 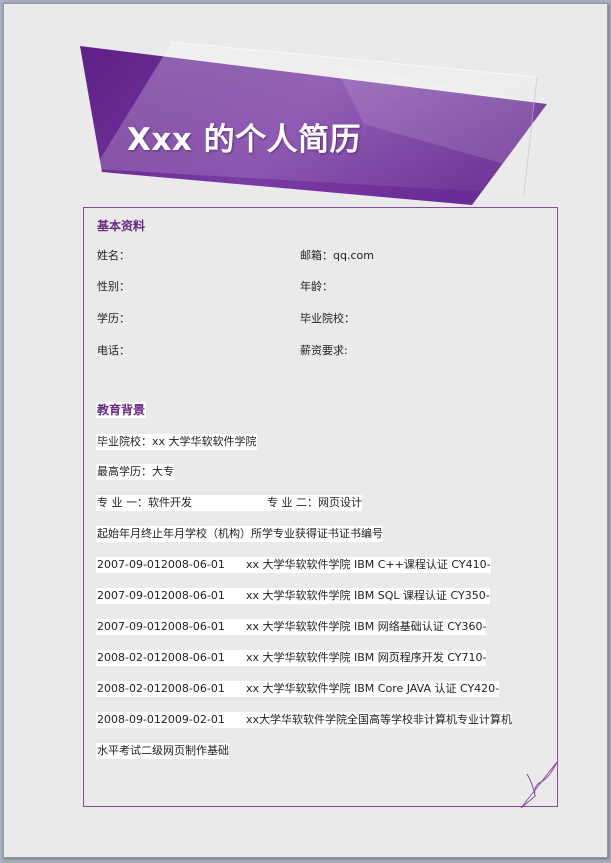 What do you see at coordinates (113, 286) in the screenshot?
I see `field-gender: 性别：` at bounding box center [113, 286].